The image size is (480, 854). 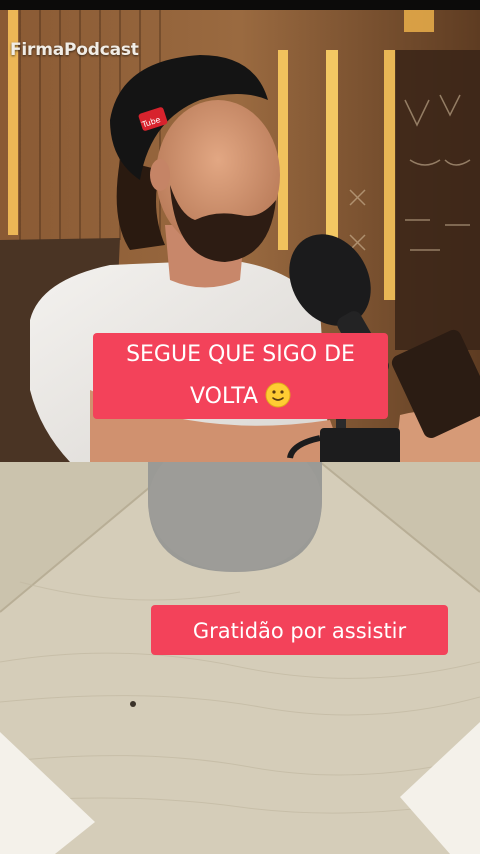 What do you see at coordinates (224, 396) in the screenshot?
I see `caption-line-2: VOLTA` at bounding box center [224, 396].